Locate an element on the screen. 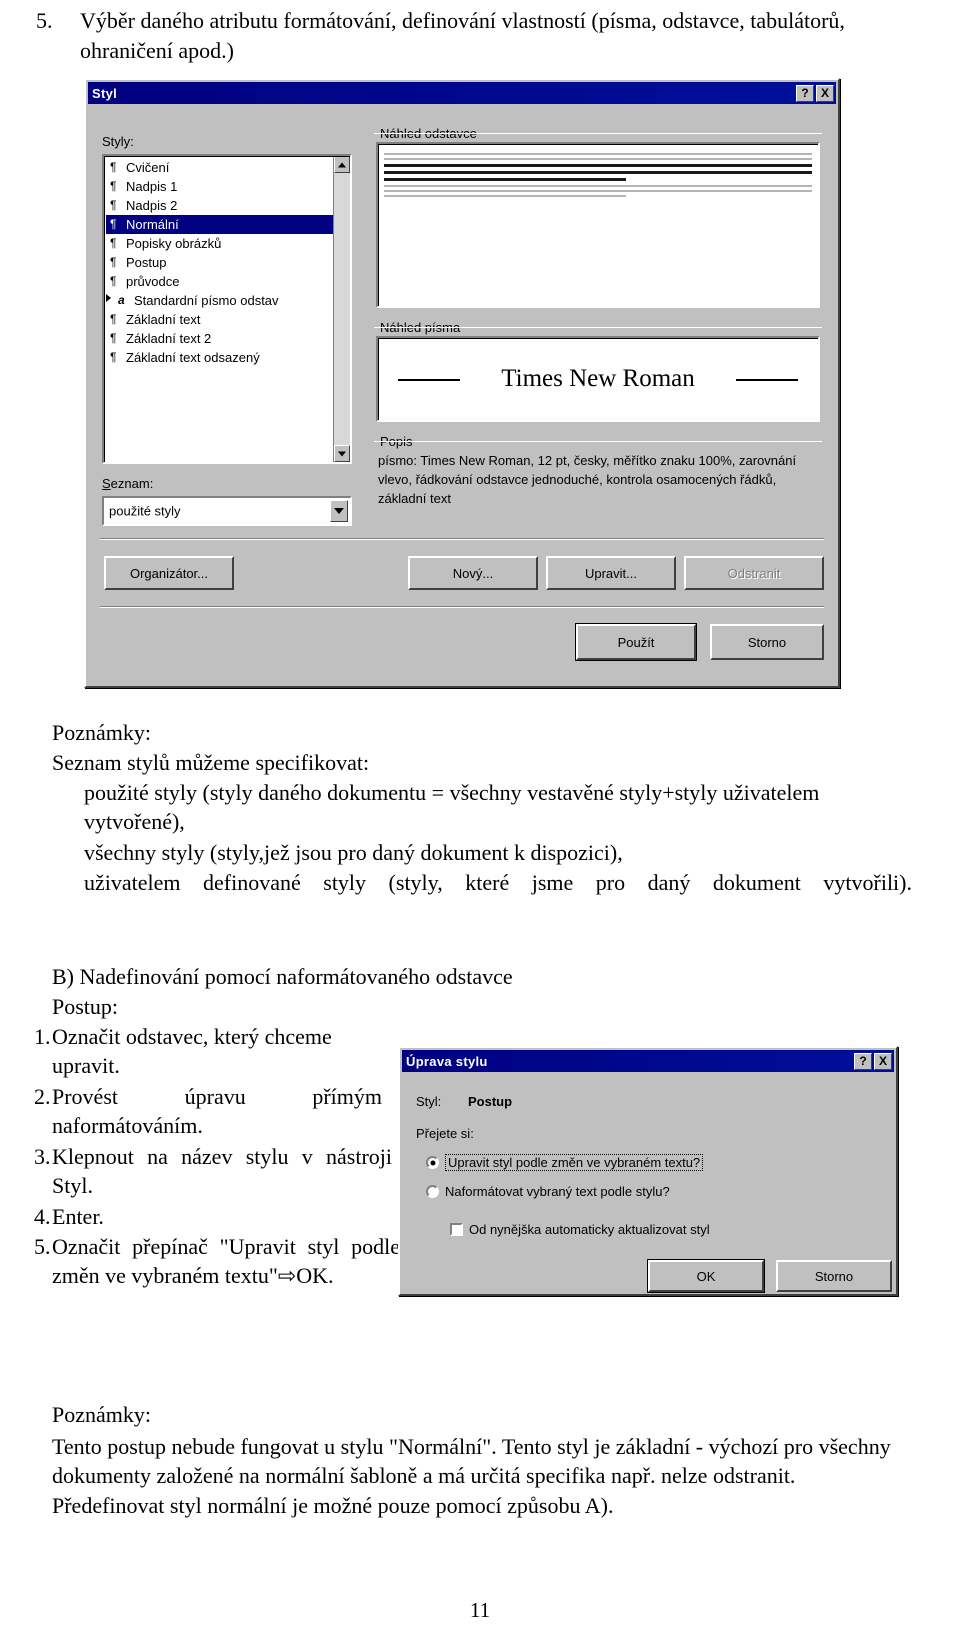  checkbox-icon is located at coordinates (456, 1229).